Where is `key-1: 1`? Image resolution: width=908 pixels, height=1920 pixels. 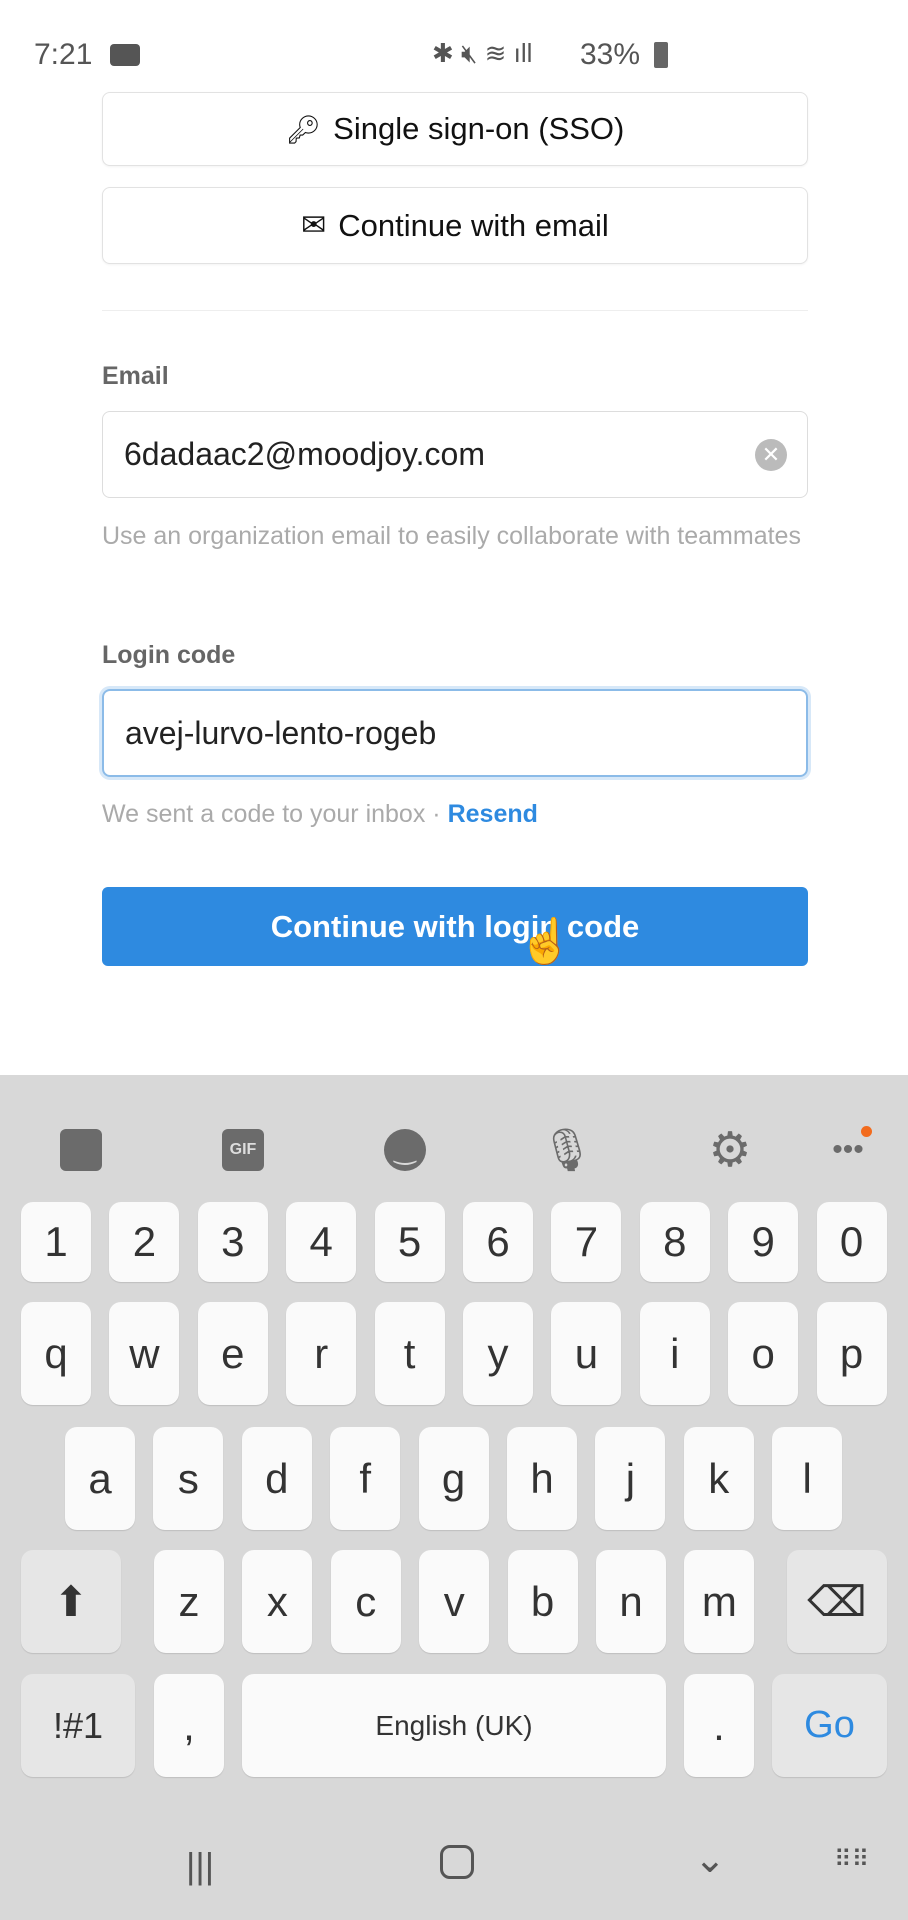
key-1: 1 is located at coordinates (56, 1242).